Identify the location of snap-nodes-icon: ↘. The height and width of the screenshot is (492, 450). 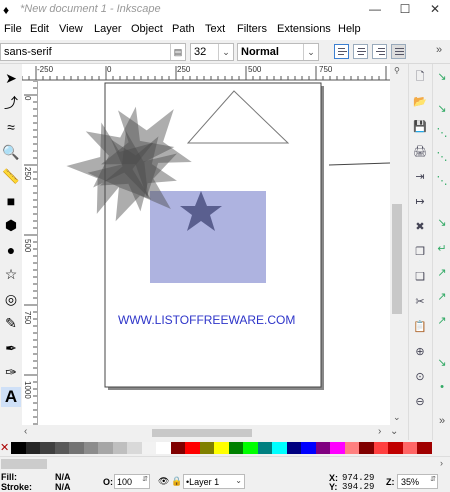
(442, 223).